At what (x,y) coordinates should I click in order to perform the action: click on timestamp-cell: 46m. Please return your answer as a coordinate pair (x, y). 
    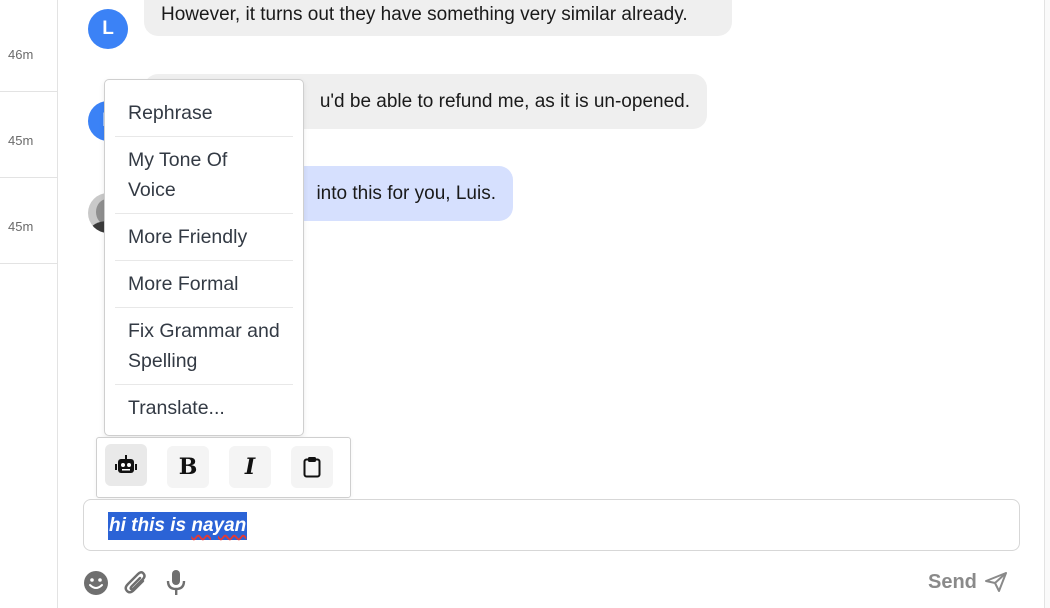
    Looking at the image, I should click on (29, 49).